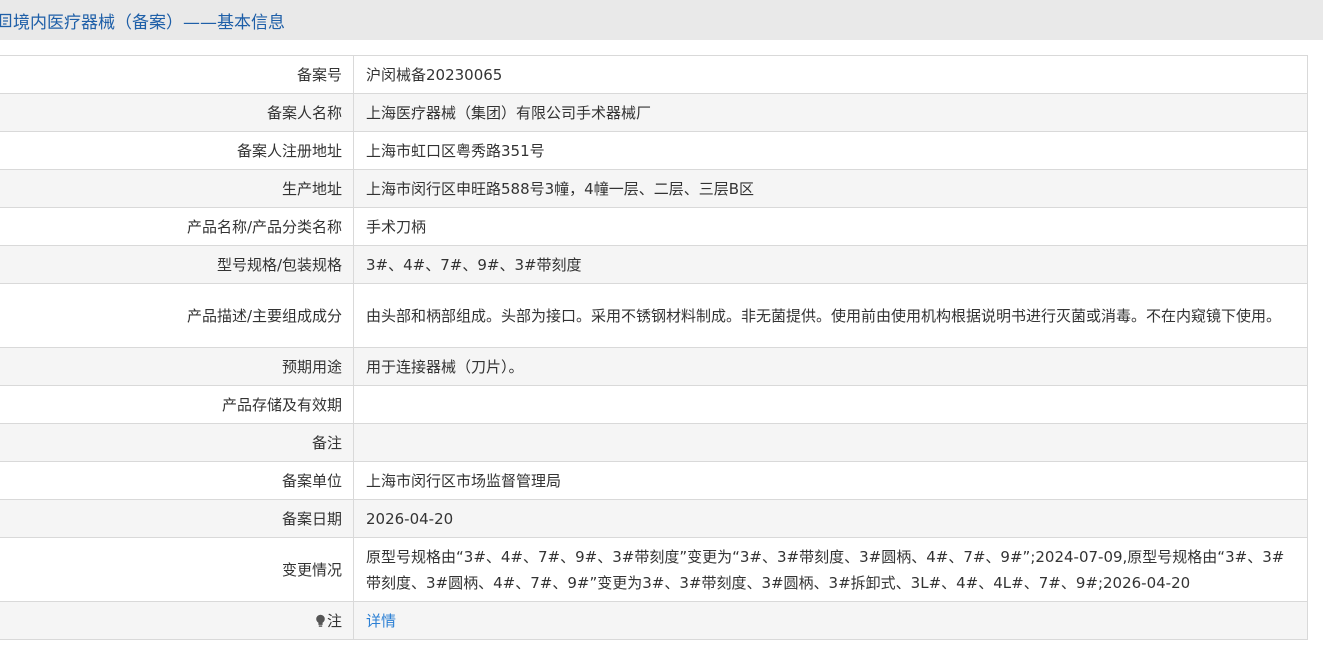  I want to click on table-row: 产品存储及有效期, so click(654, 404).